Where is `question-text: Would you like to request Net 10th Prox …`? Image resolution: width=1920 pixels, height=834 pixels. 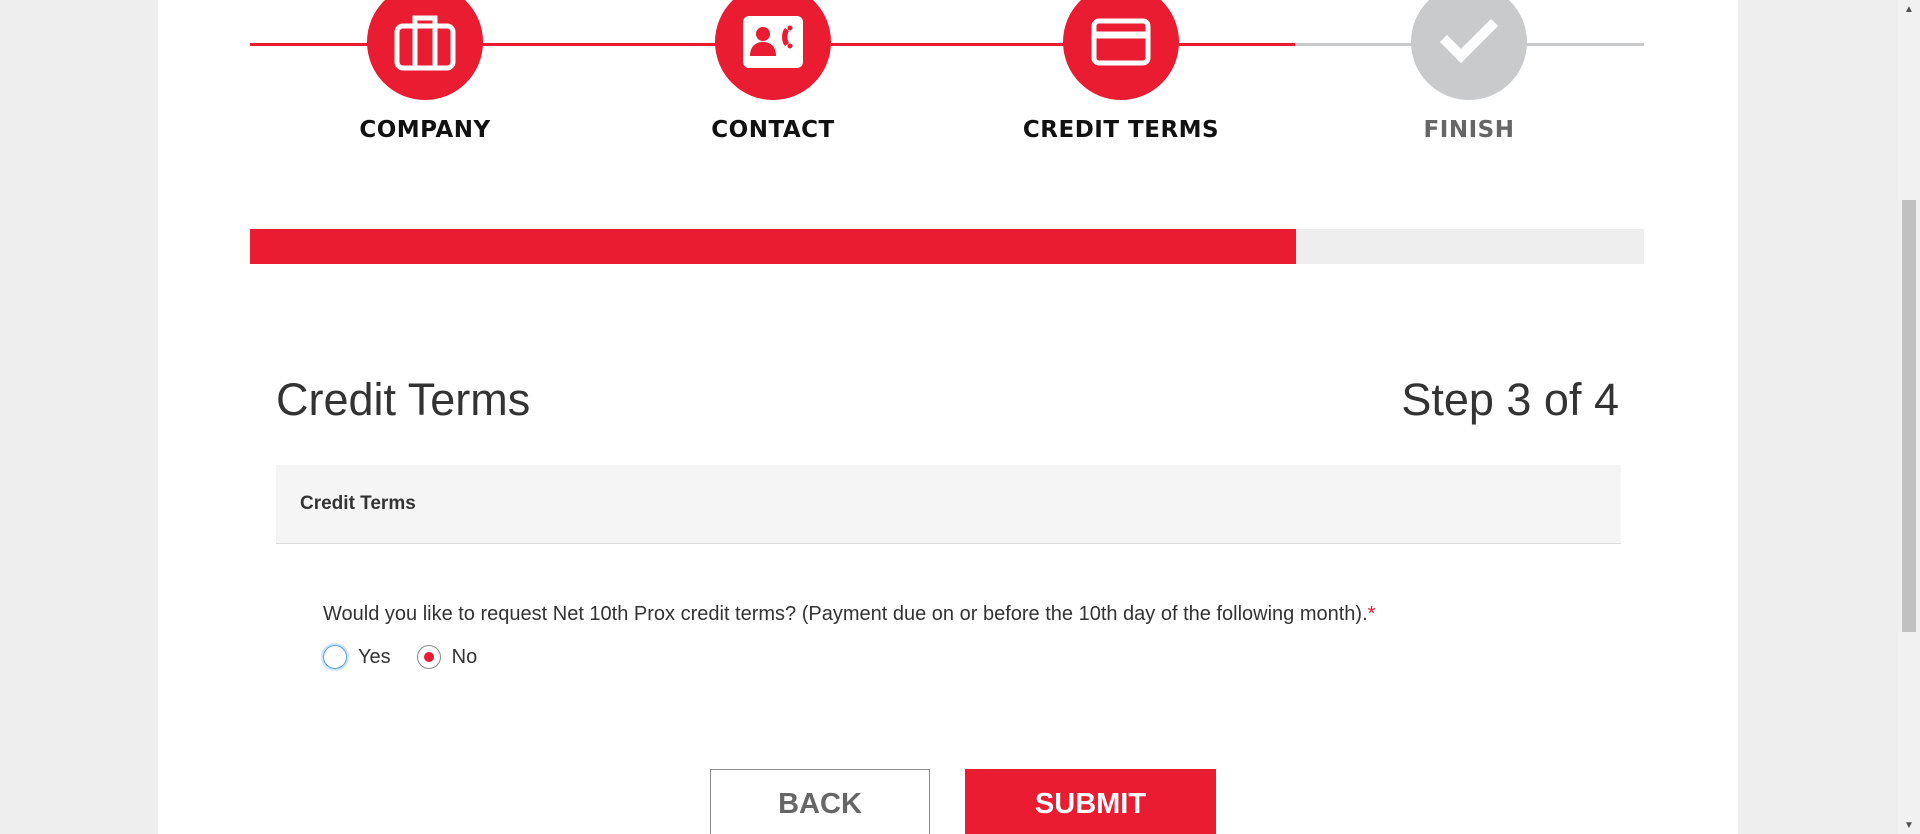 question-text: Would you like to request Net 10th Prox … is located at coordinates (845, 614).